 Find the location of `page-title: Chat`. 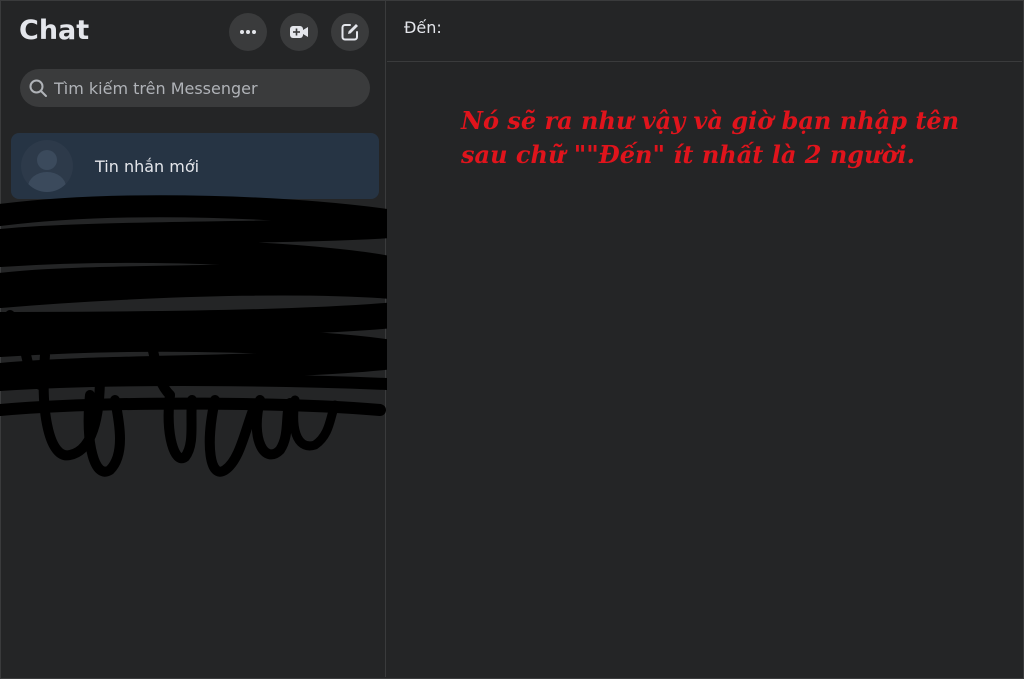

page-title: Chat is located at coordinates (54, 30).